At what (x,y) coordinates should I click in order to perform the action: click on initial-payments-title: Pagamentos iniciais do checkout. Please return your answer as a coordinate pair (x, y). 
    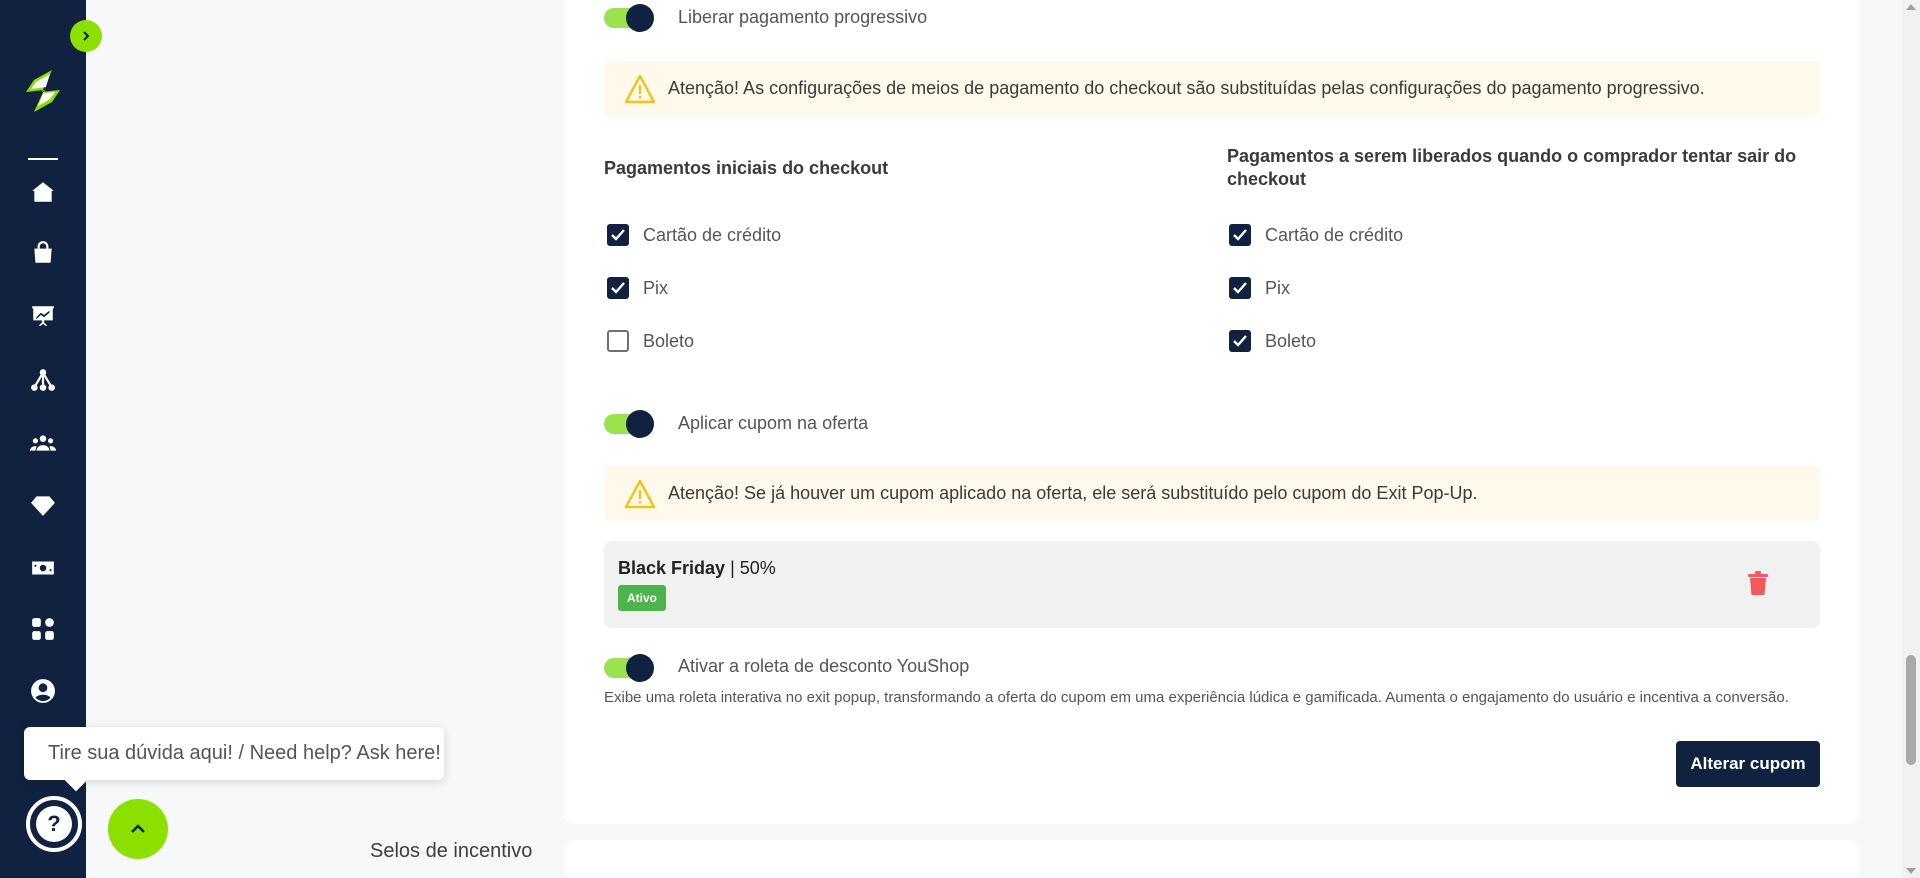
    Looking at the image, I should click on (746, 168).